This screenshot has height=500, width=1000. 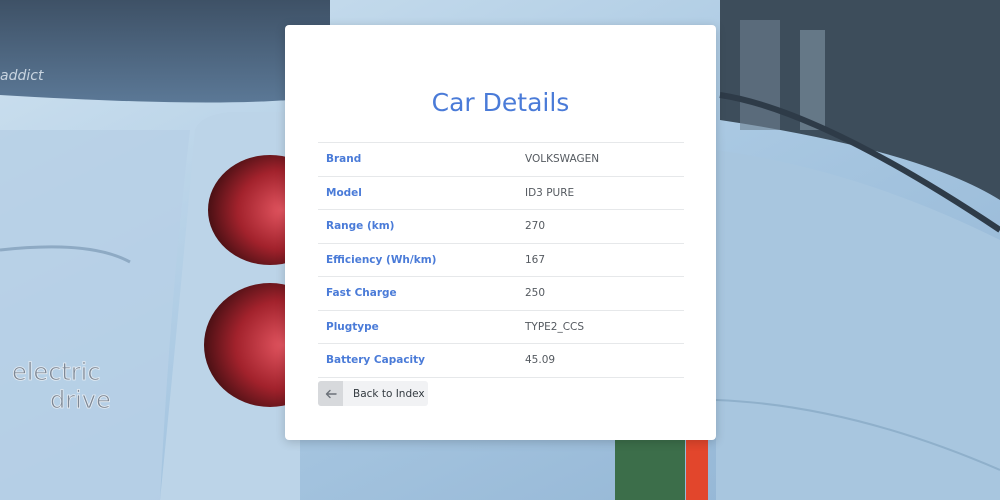 I want to click on row-value-model: ID3 PURE, so click(x=550, y=192).